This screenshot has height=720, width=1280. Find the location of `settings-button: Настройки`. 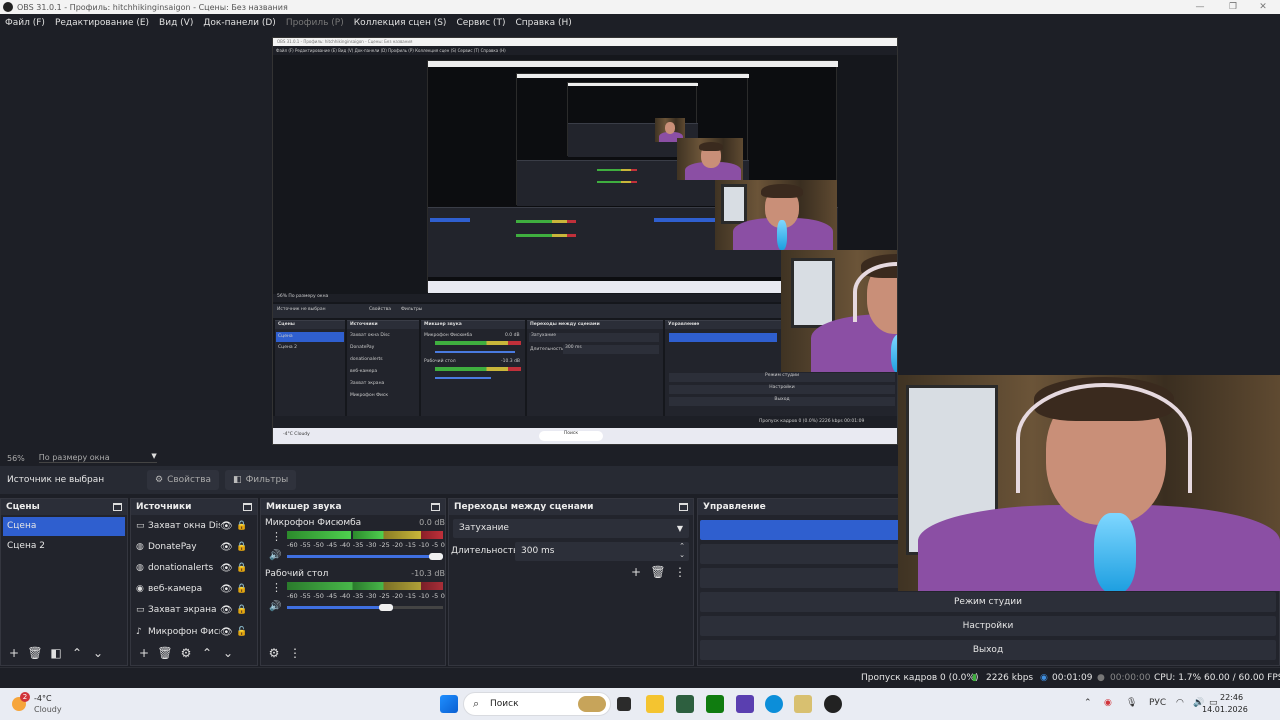

settings-button: Настройки is located at coordinates (988, 626).